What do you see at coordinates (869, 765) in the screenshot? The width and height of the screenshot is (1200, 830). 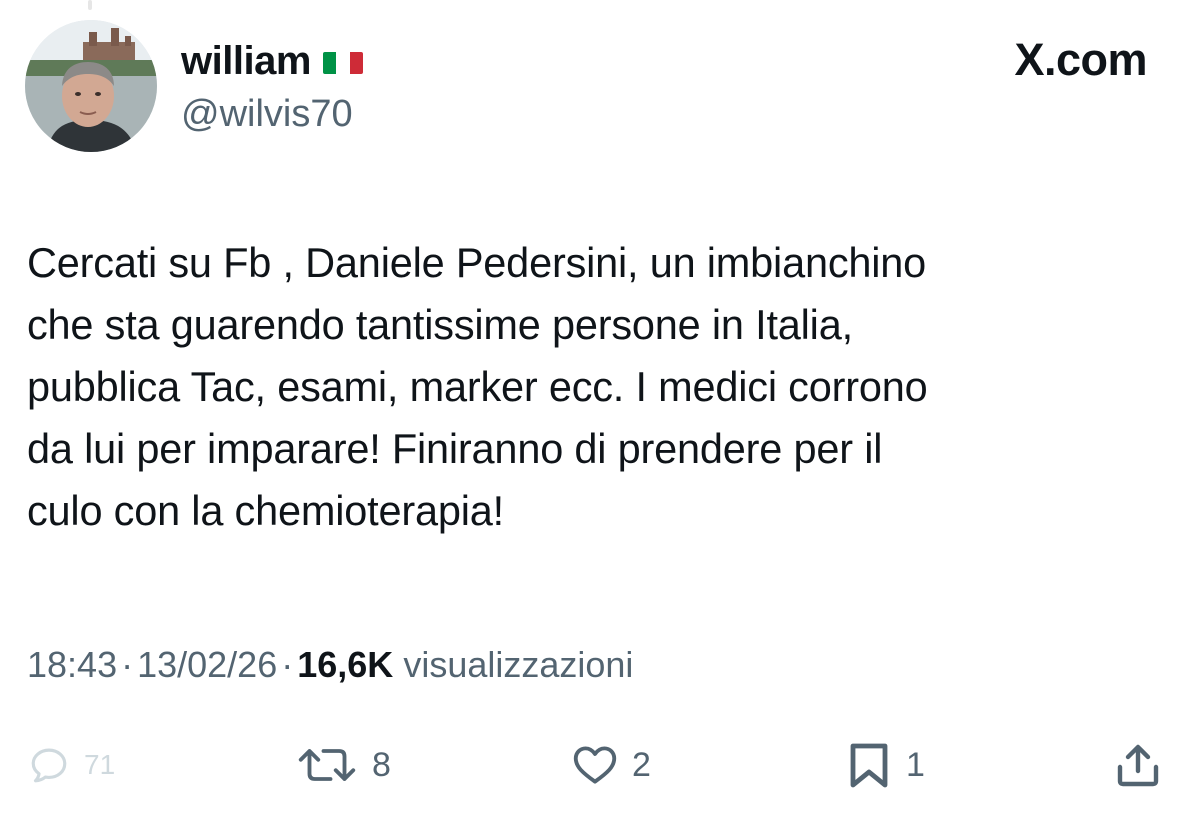 I see `bookmark-icon` at bounding box center [869, 765].